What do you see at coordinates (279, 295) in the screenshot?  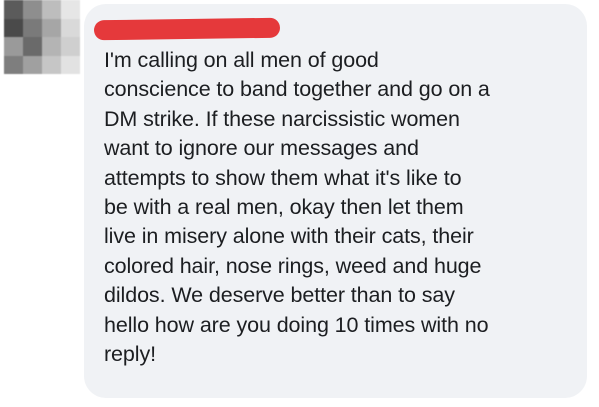 I see `comment-line: dildos. We deserve better than to say` at bounding box center [279, 295].